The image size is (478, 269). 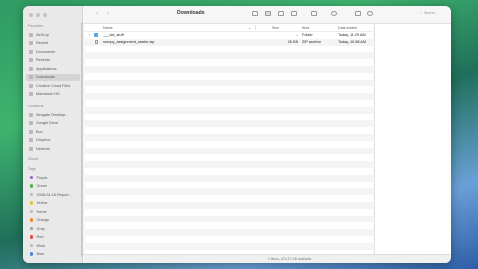 What do you see at coordinates (53, 140) in the screenshot?
I see `sidebar-item: Dropbox` at bounding box center [53, 140].